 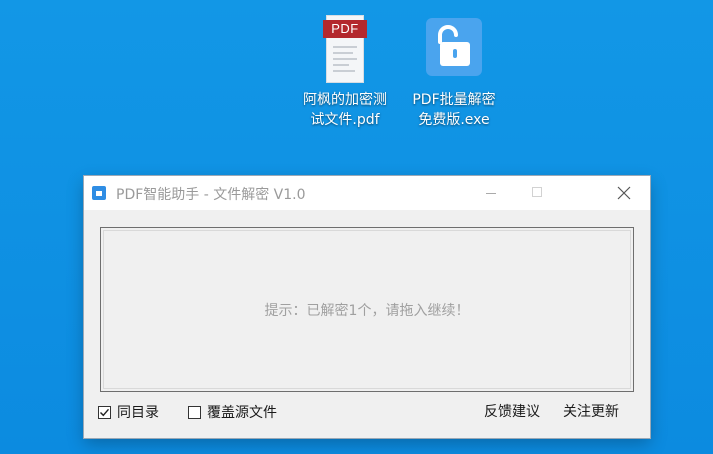 I want to click on caption-line: 试文件.pdf, so click(x=345, y=120).